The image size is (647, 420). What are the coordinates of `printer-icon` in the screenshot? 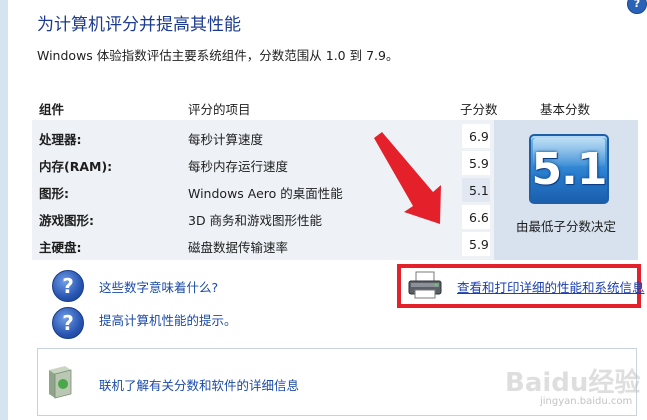 It's located at (425, 285).